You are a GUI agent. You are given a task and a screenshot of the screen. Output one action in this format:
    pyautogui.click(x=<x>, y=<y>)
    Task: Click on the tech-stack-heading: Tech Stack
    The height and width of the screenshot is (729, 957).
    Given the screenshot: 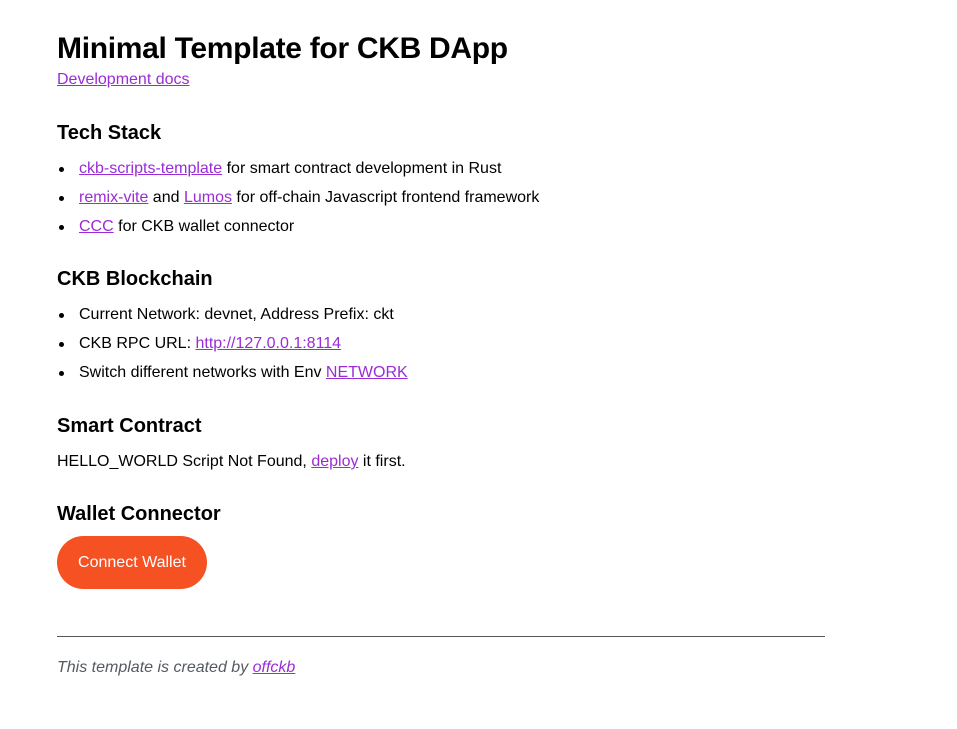 What is the action you would take?
    pyautogui.click(x=109, y=133)
    